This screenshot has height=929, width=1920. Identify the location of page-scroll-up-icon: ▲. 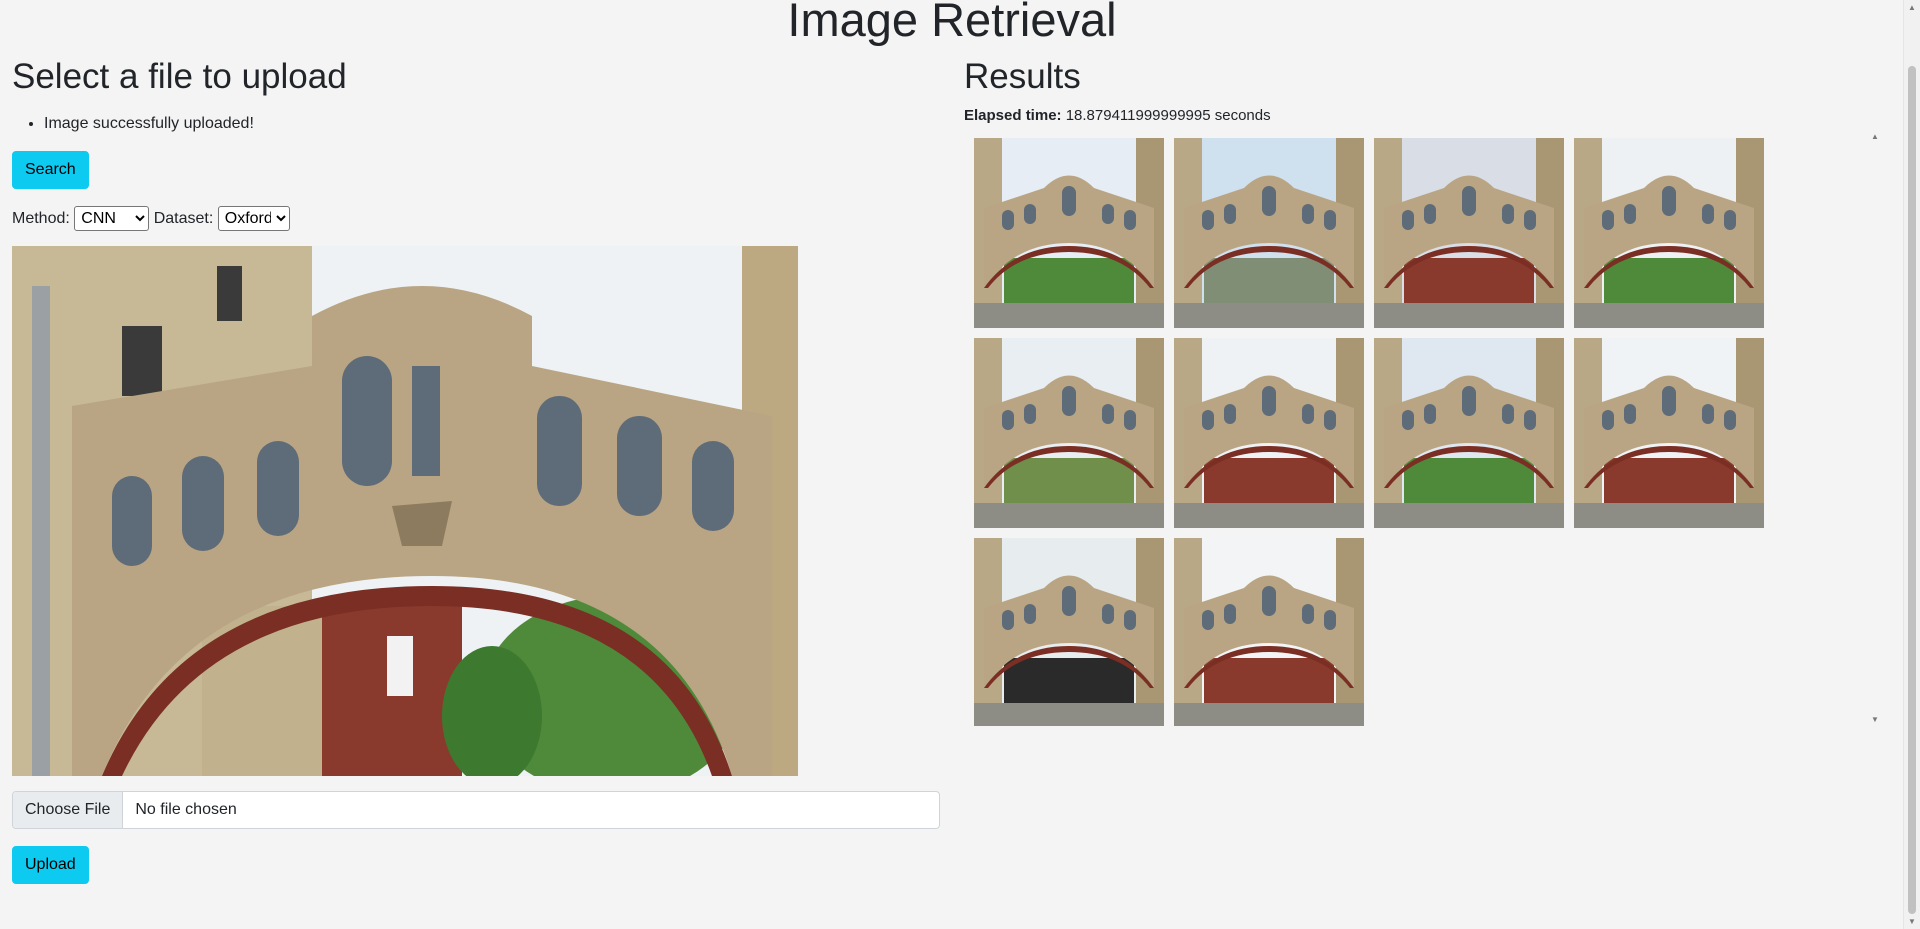
(1912, 7).